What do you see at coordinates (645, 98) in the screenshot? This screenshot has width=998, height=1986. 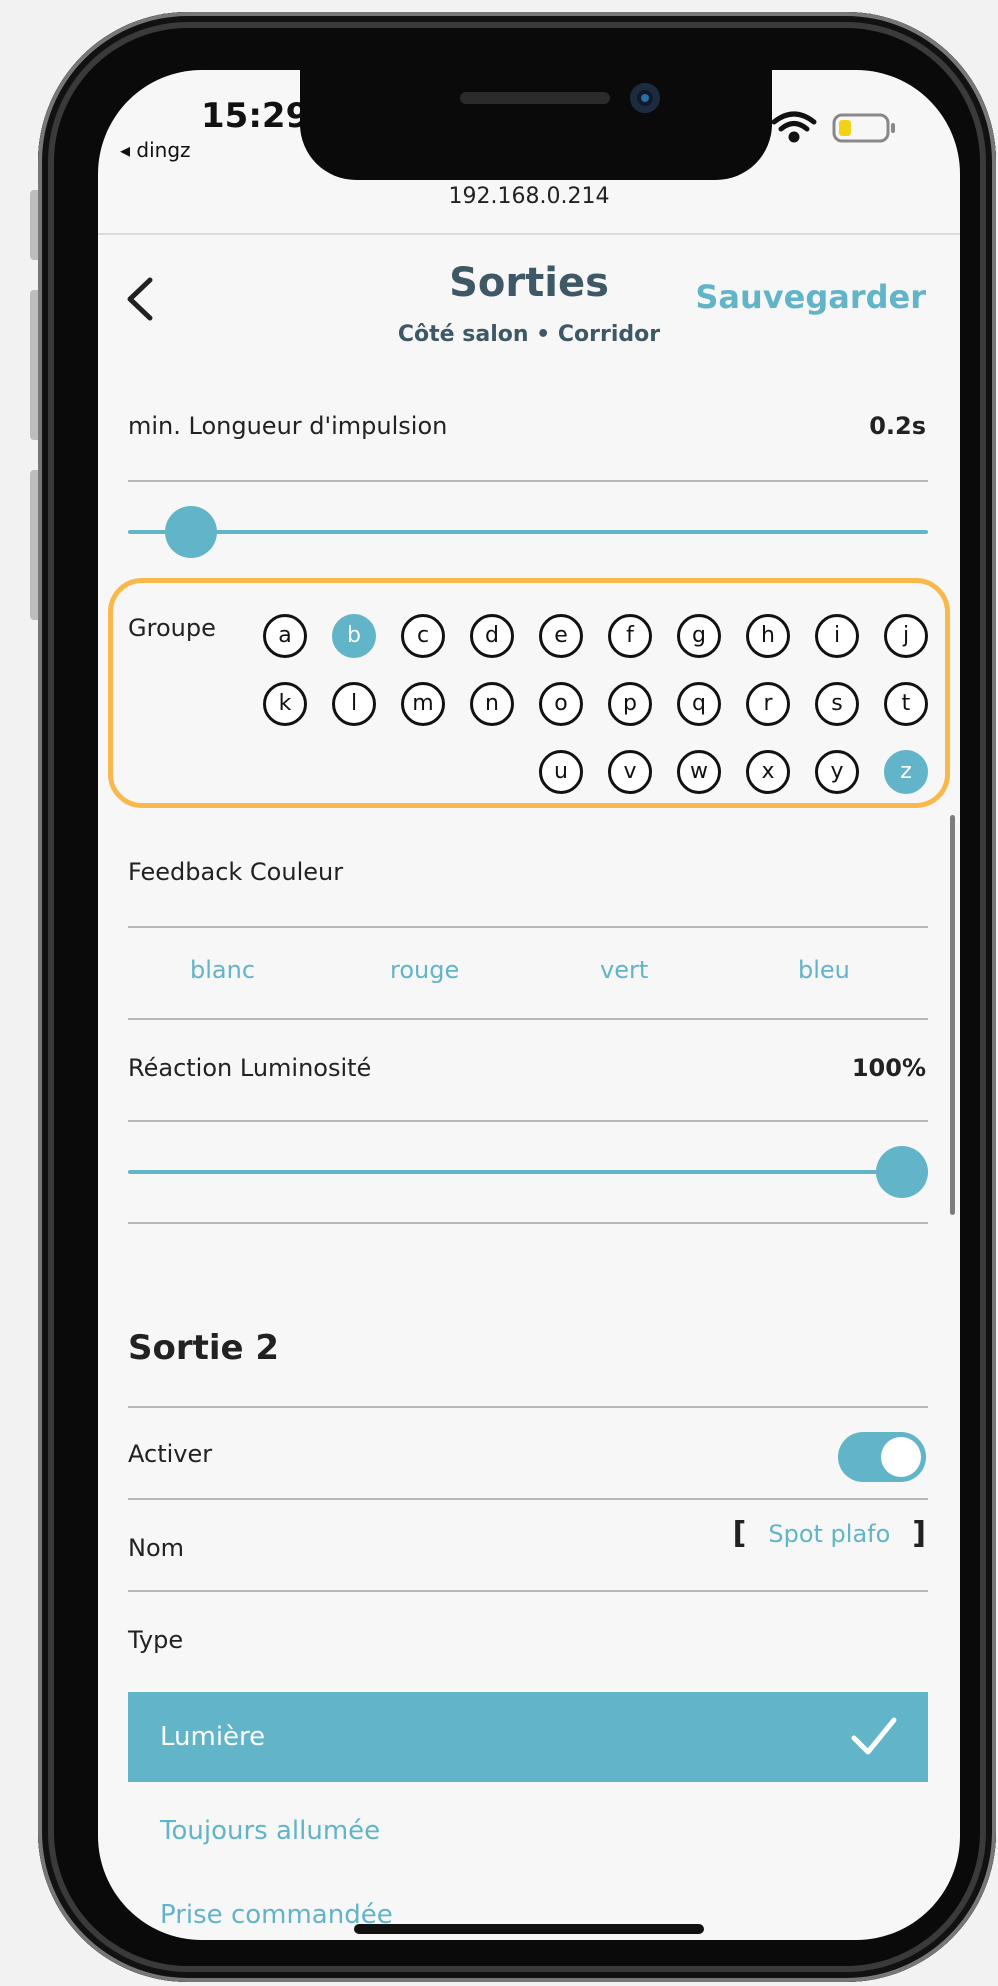 I see `camera-icon` at bounding box center [645, 98].